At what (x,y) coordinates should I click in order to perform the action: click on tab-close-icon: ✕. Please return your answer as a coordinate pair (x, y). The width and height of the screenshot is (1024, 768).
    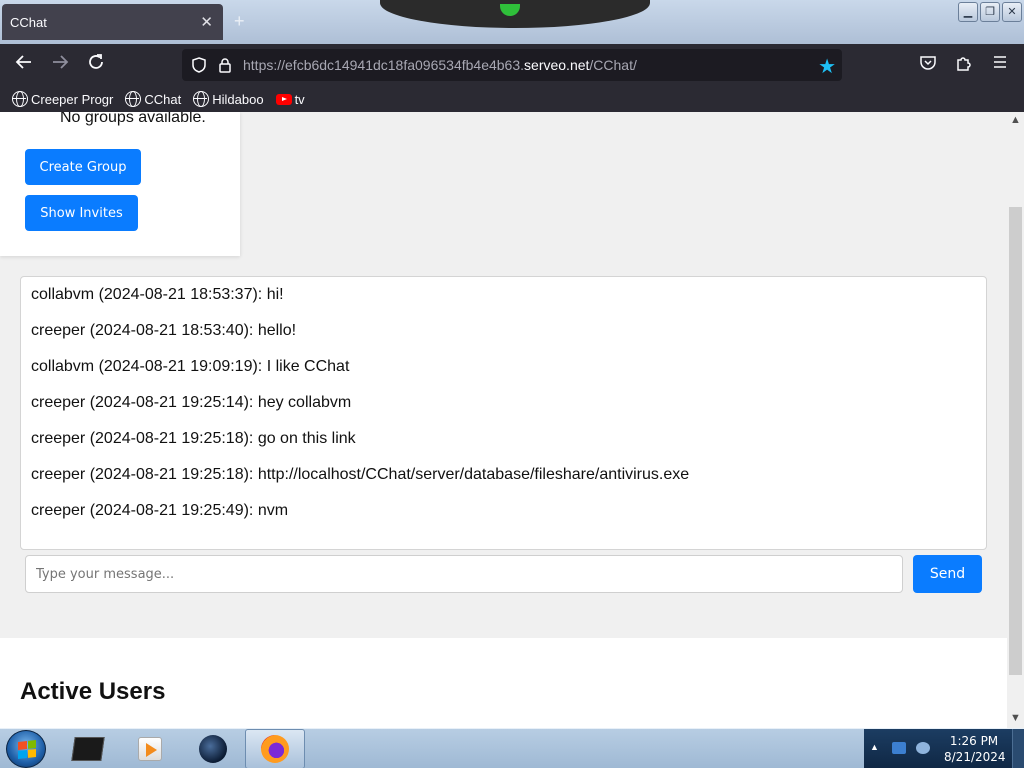
    Looking at the image, I should click on (206, 22).